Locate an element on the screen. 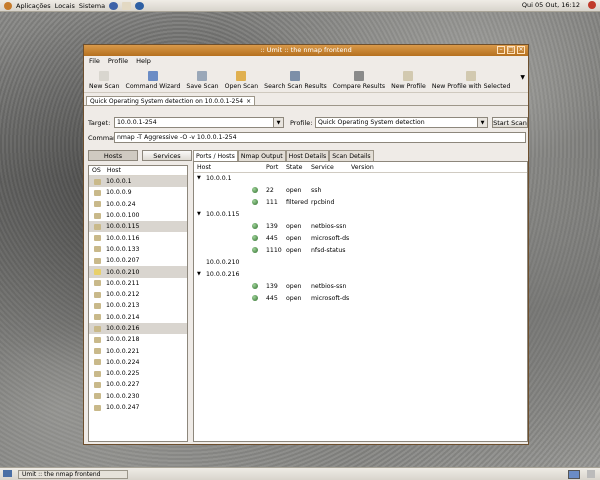  host-row: 10.0.0.227 is located at coordinates (138, 384).